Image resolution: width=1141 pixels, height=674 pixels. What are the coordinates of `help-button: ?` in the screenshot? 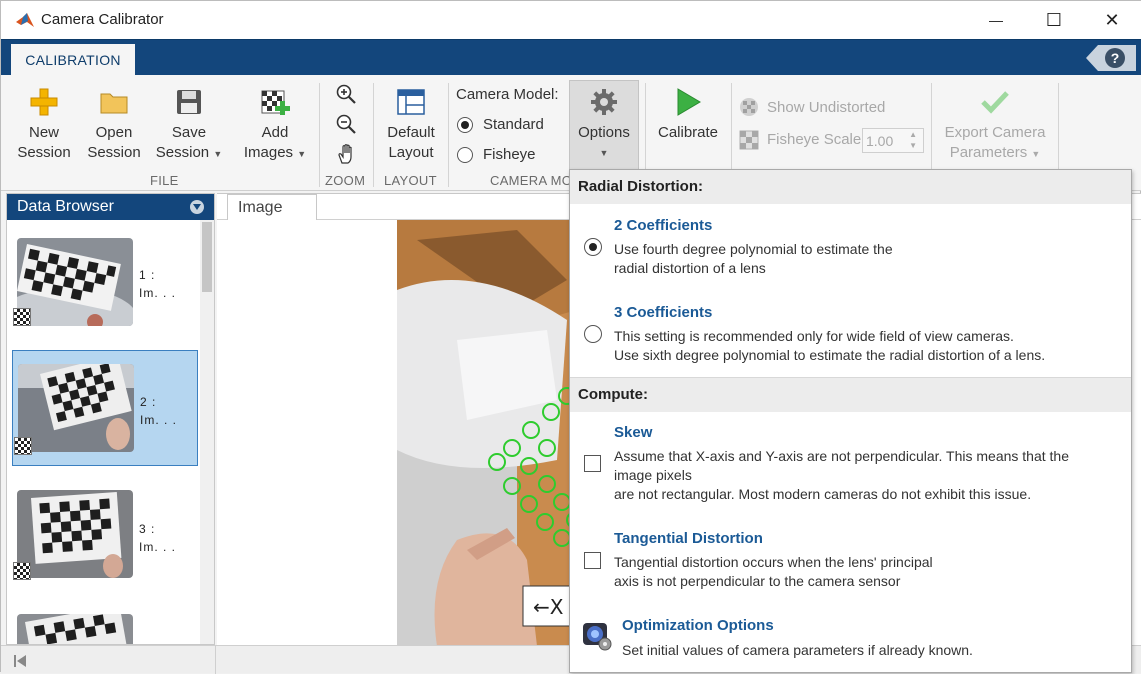 It's located at (1111, 58).